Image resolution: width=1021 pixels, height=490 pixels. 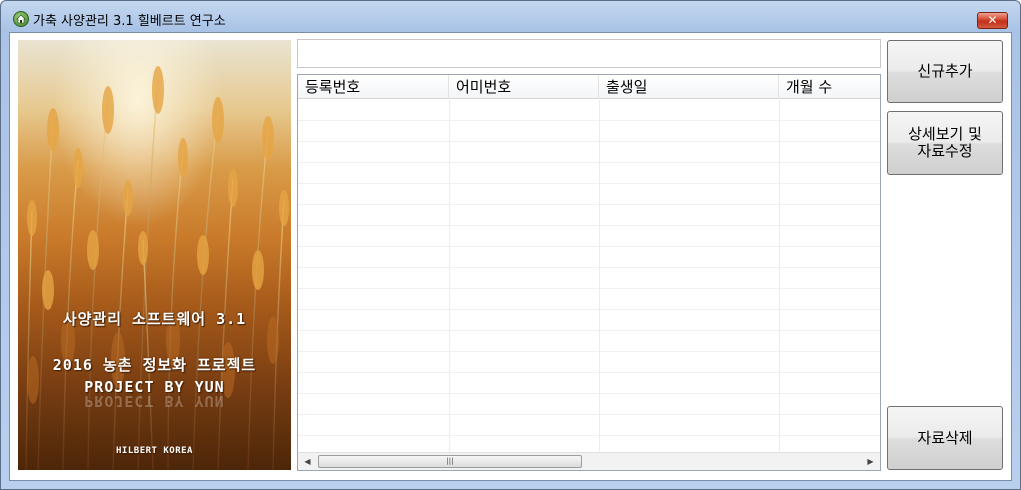 I want to click on column-header-registration-number: 등록번호, so click(x=373, y=87).